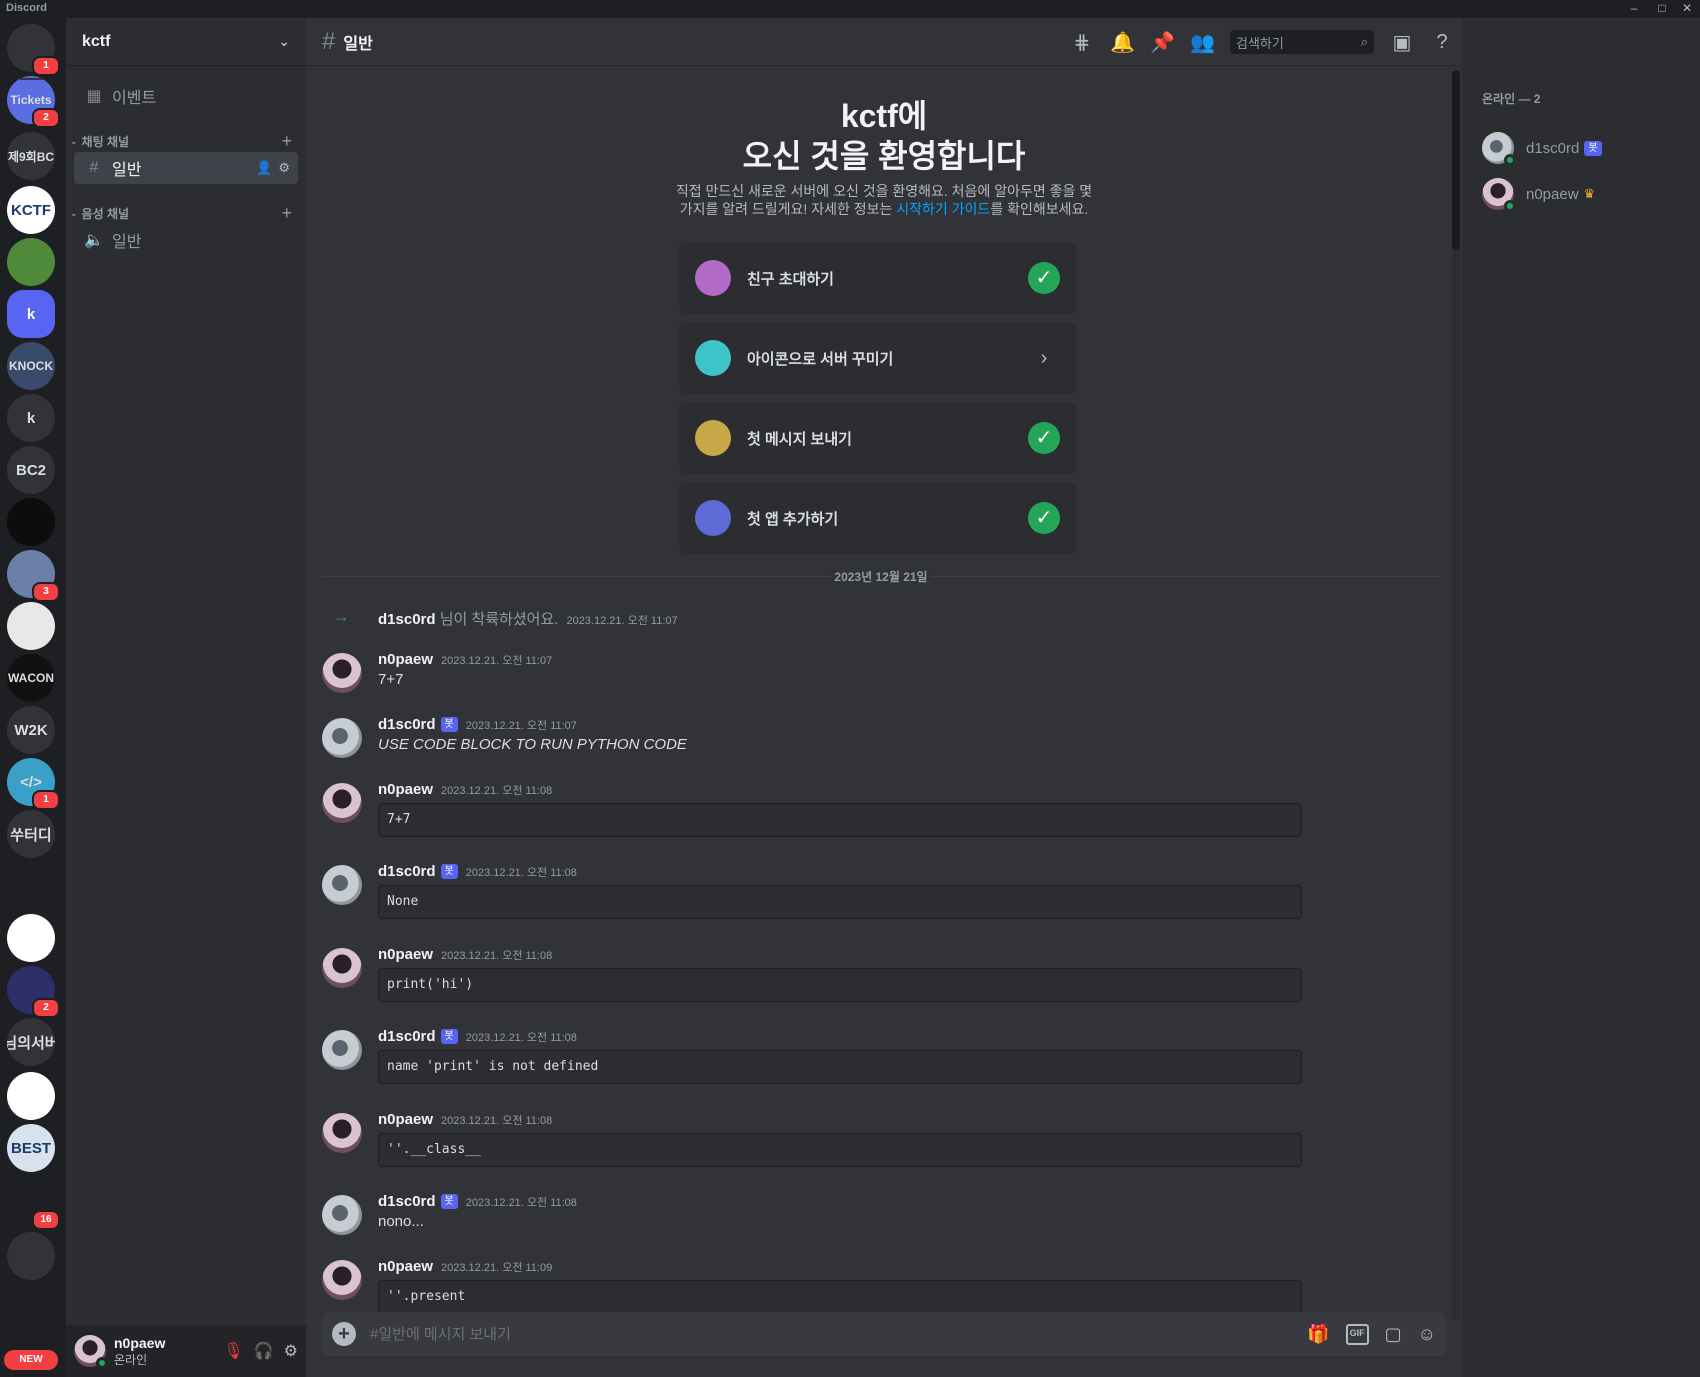 This screenshot has height=1377, width=1700. What do you see at coordinates (329, 41) in the screenshot?
I see `hash-icon: #` at bounding box center [329, 41].